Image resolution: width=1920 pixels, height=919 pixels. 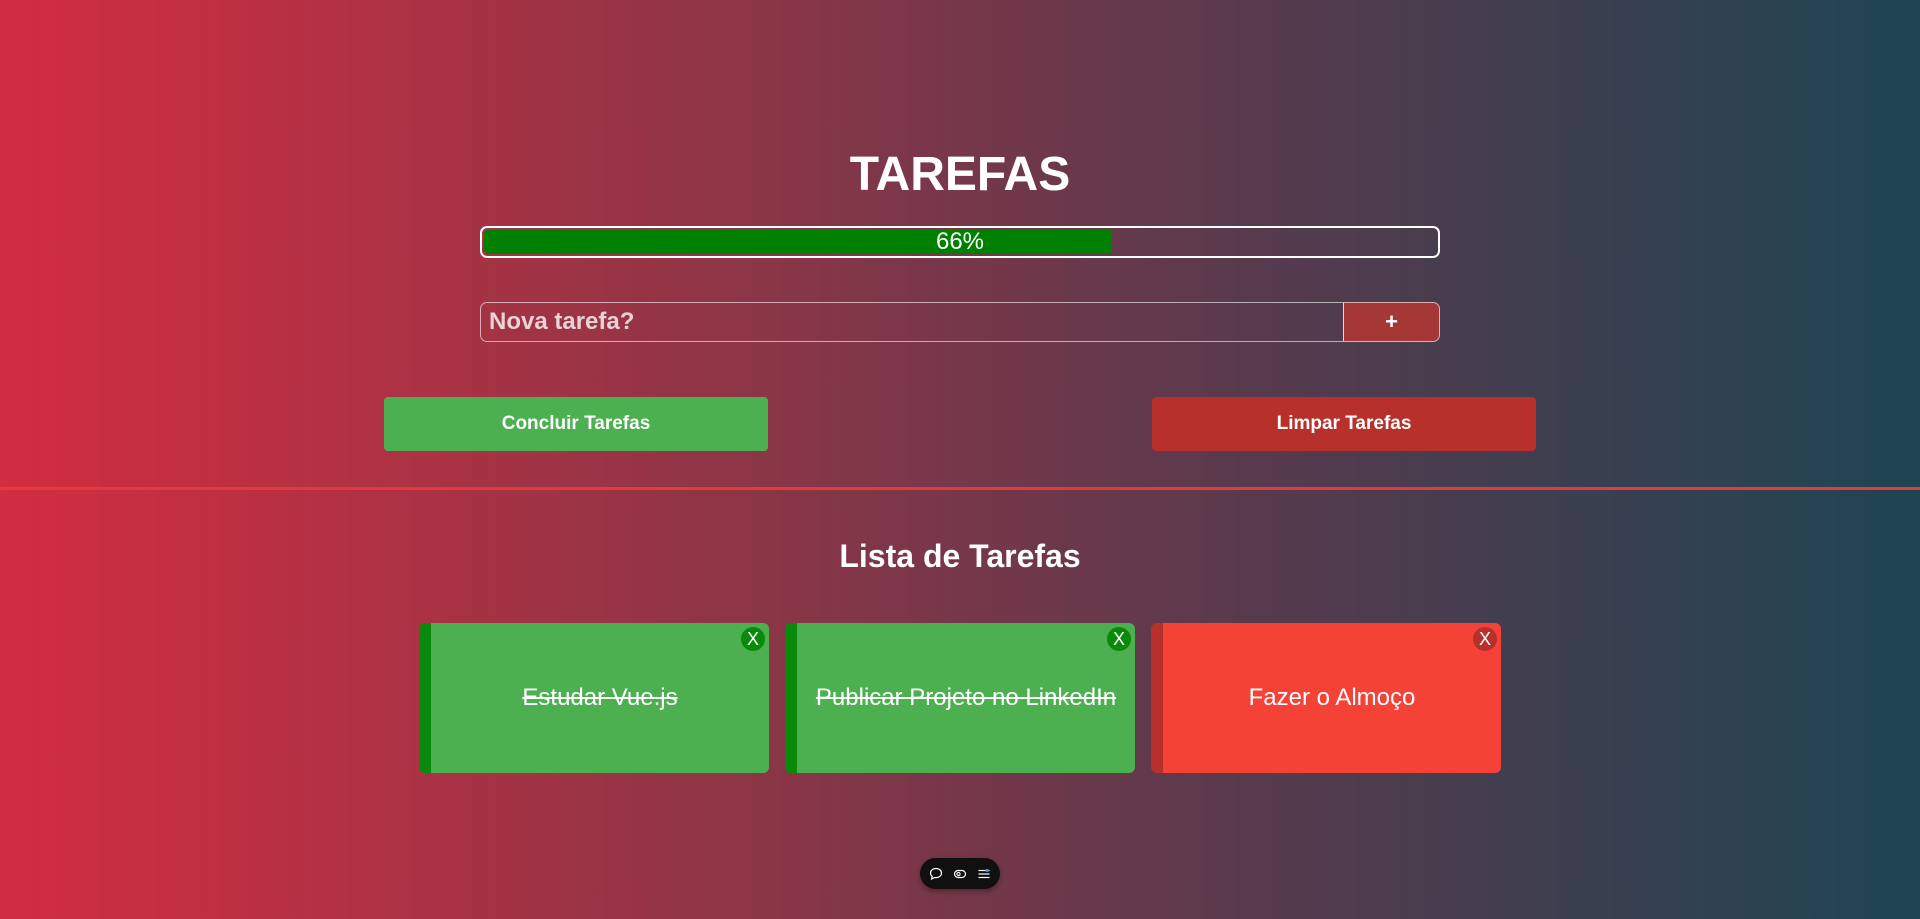 I want to click on progress-bar: 66%, so click(x=960, y=242).